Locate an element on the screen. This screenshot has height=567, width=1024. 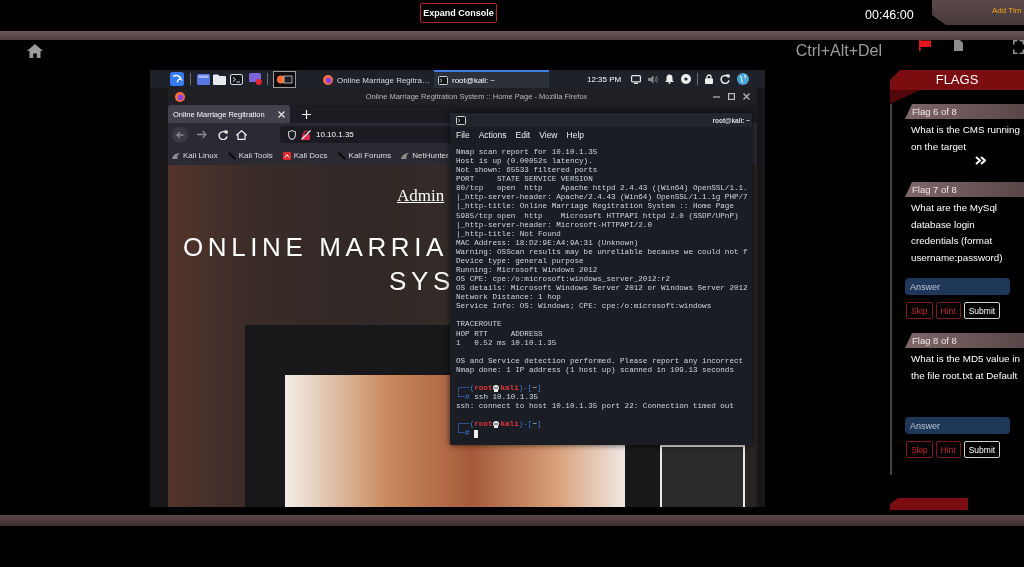
back-icon is located at coordinates (180, 134).